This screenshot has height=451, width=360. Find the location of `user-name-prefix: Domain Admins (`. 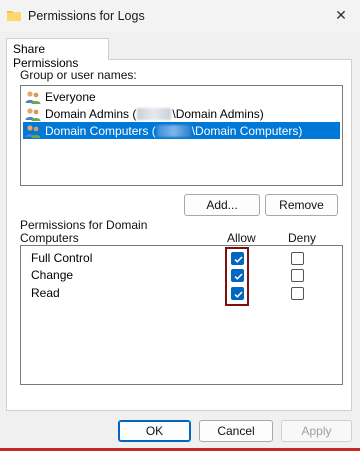

user-name-prefix: Domain Admins ( is located at coordinates (91, 113).